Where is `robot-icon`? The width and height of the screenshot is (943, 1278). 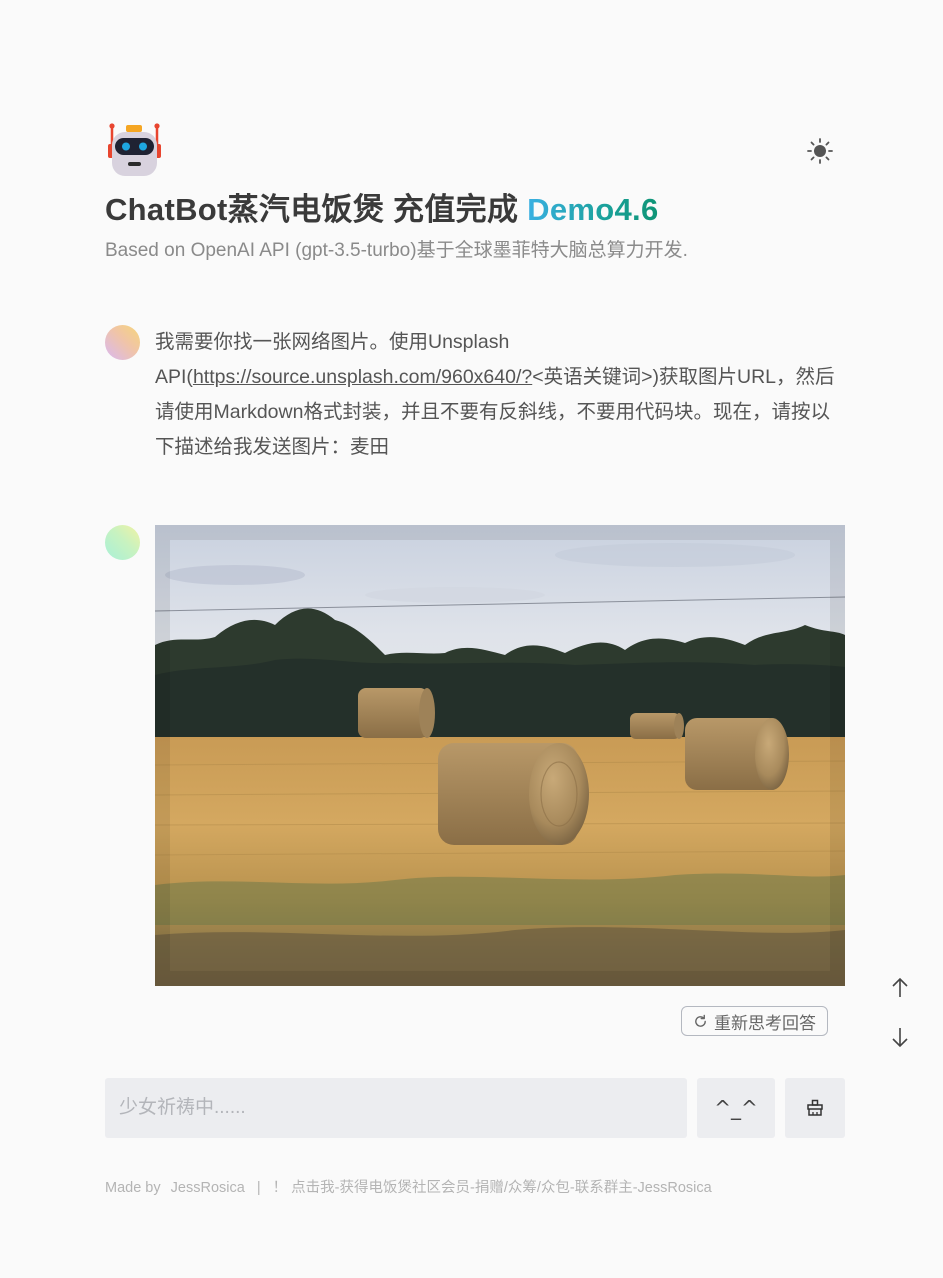
robot-icon is located at coordinates (134, 149).